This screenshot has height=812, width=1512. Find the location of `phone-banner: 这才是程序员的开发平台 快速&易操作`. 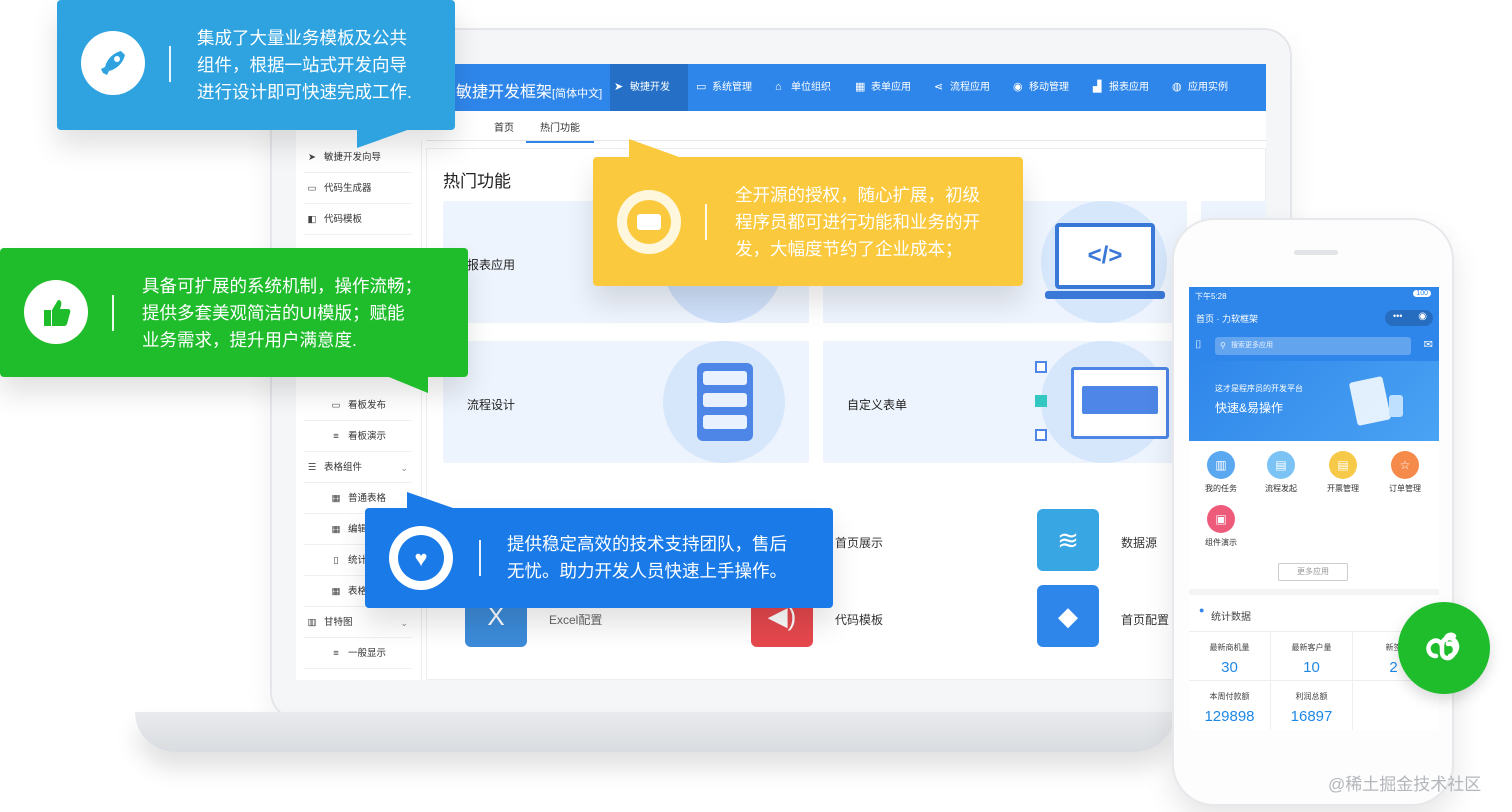

phone-banner: 这才是程序员的开发平台 快速&易操作 is located at coordinates (1314, 401).